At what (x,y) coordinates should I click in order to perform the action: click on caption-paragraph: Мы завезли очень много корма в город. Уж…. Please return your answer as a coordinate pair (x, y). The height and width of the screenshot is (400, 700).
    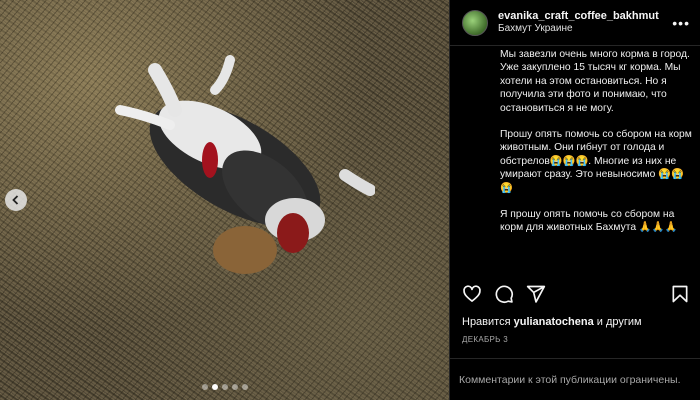
    Looking at the image, I should click on (595, 81).